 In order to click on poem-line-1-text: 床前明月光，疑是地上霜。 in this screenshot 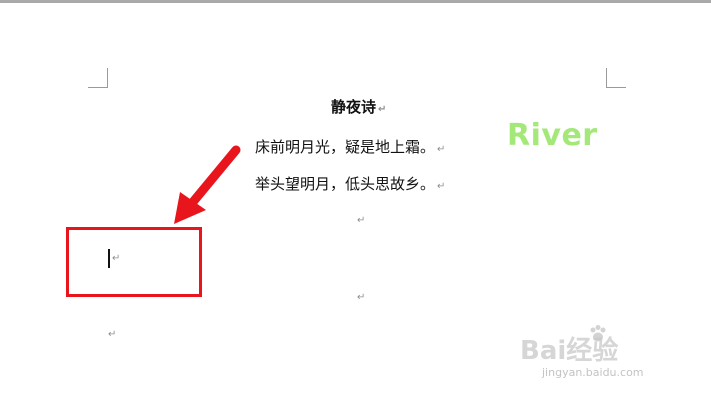, I will do `click(345, 147)`.